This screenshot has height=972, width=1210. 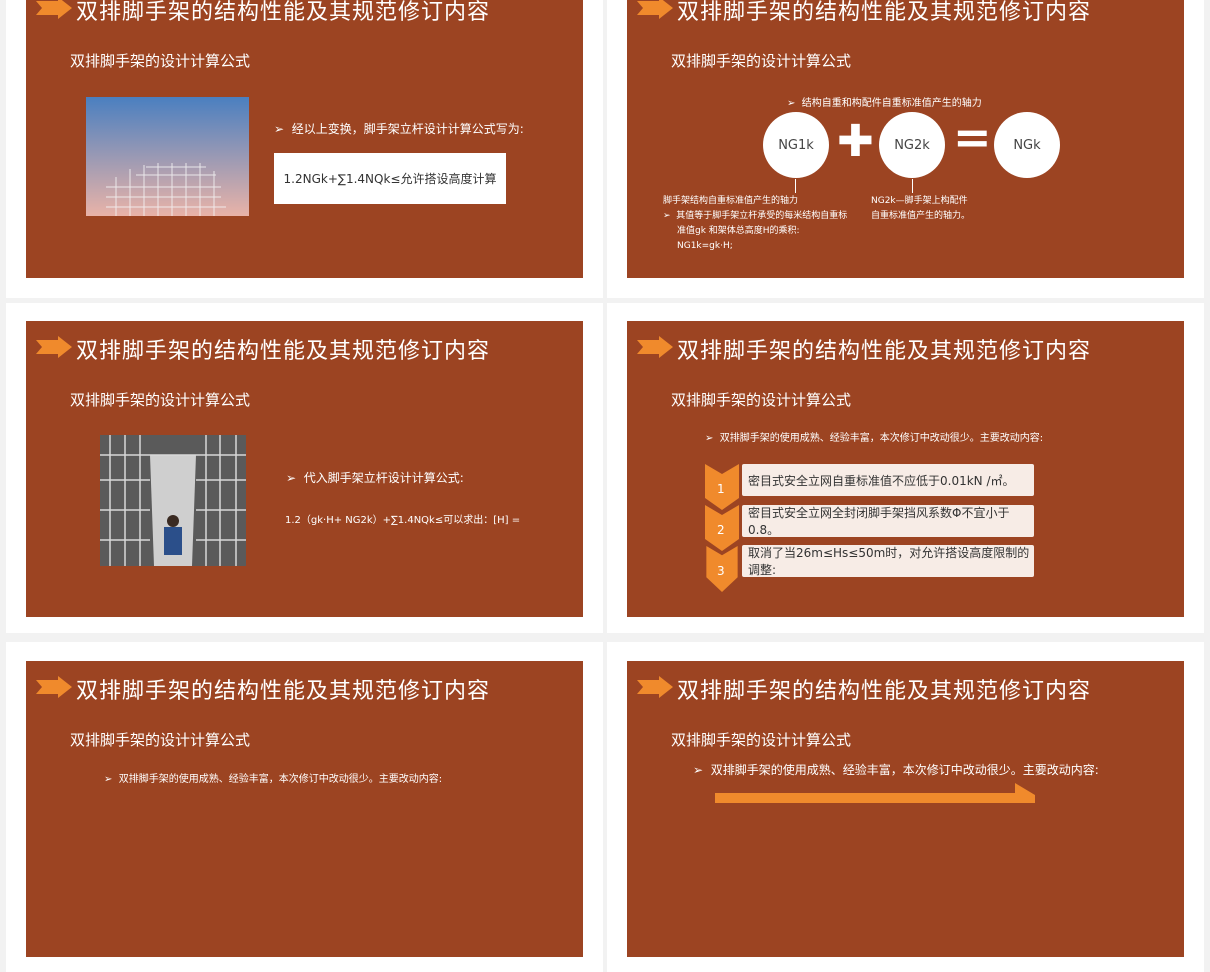 What do you see at coordinates (912, 145) in the screenshot?
I see `circle-ng2k: NG2k` at bounding box center [912, 145].